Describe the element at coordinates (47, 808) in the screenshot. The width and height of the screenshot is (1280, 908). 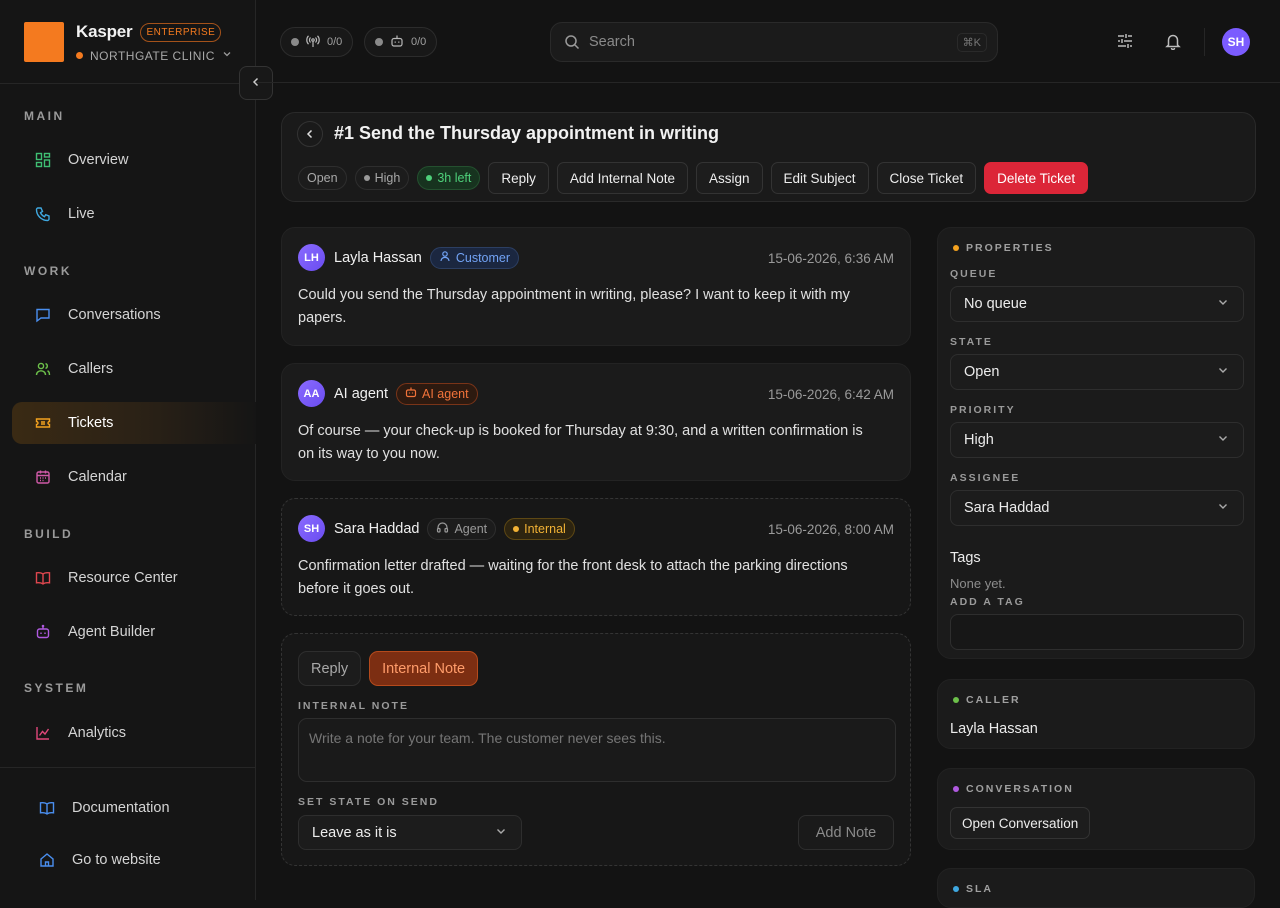
I see `book-open-icon` at that location.